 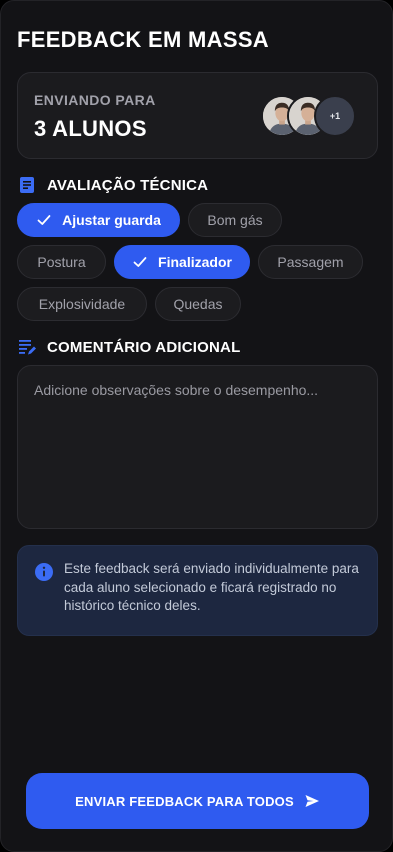 I want to click on chip-label: Ajustar guarda, so click(x=111, y=220).